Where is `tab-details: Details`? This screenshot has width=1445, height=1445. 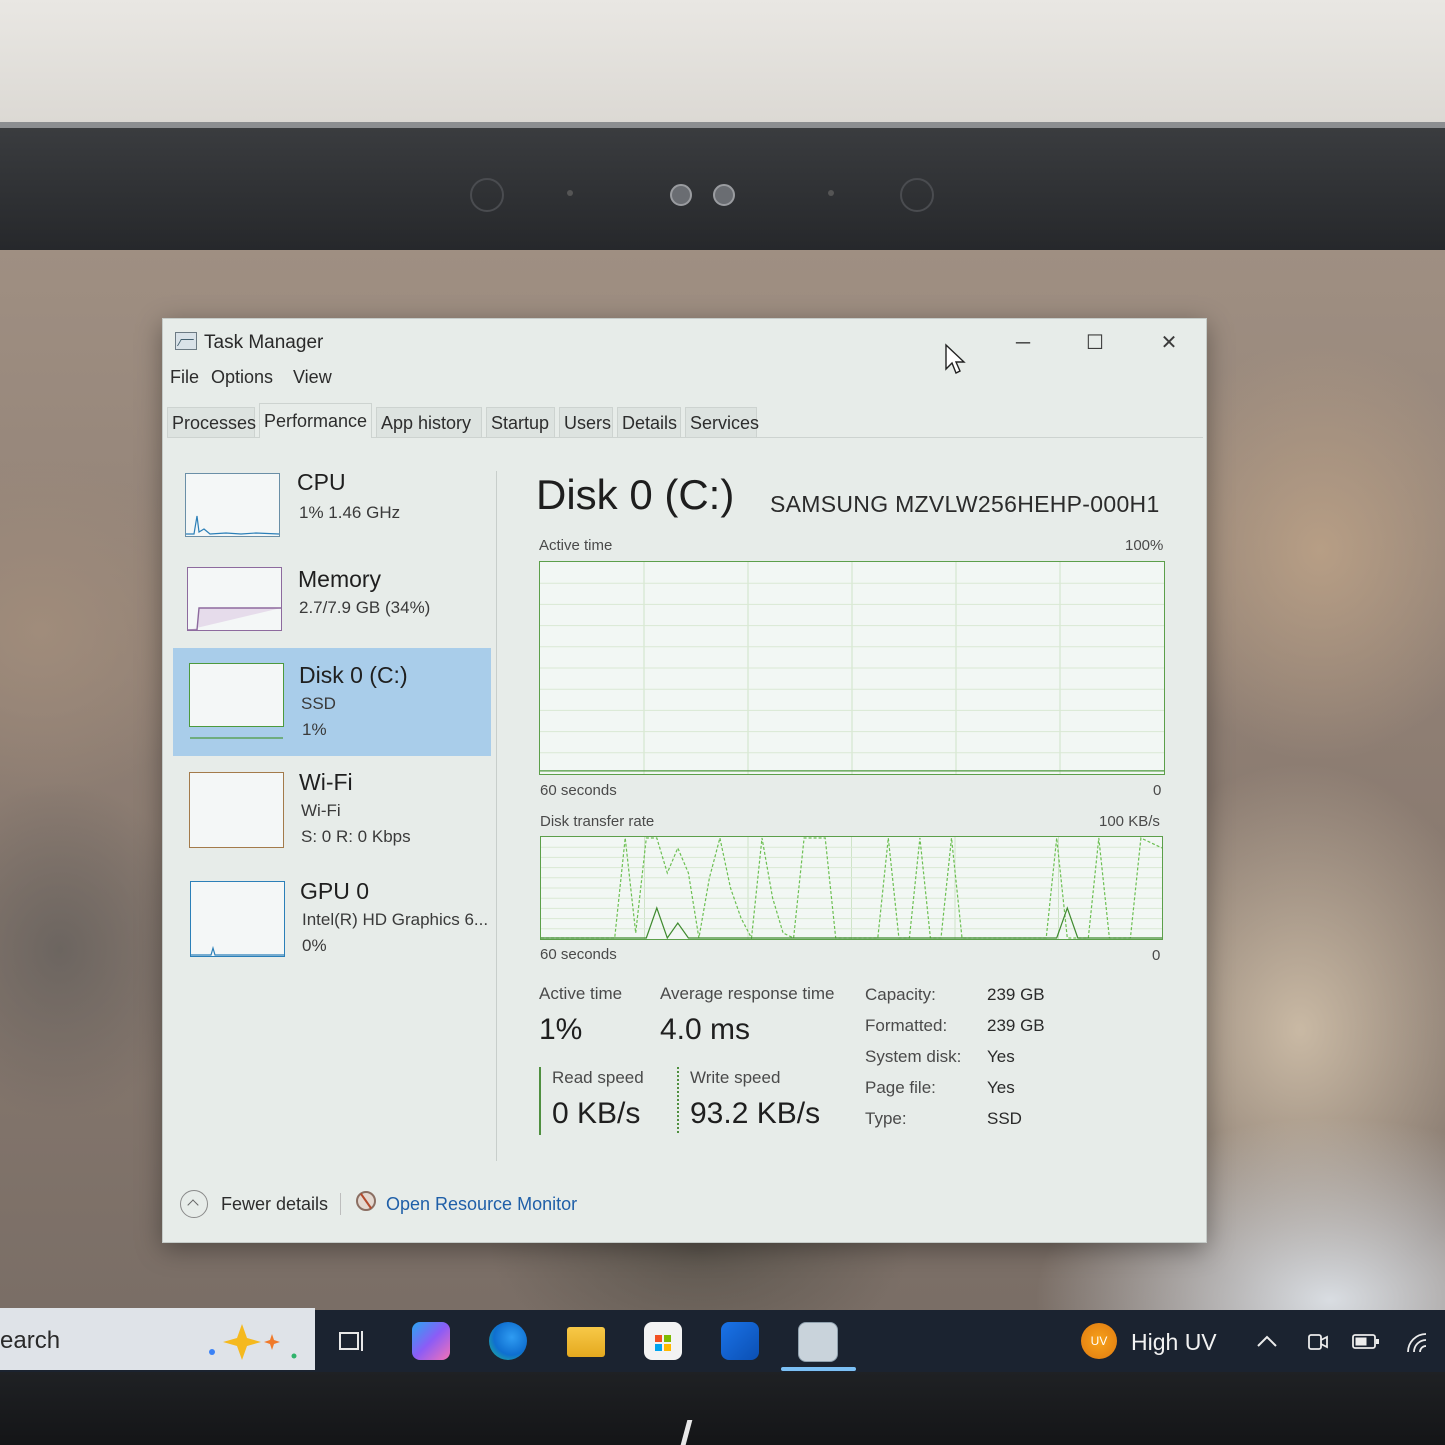 tab-details: Details is located at coordinates (649, 422).